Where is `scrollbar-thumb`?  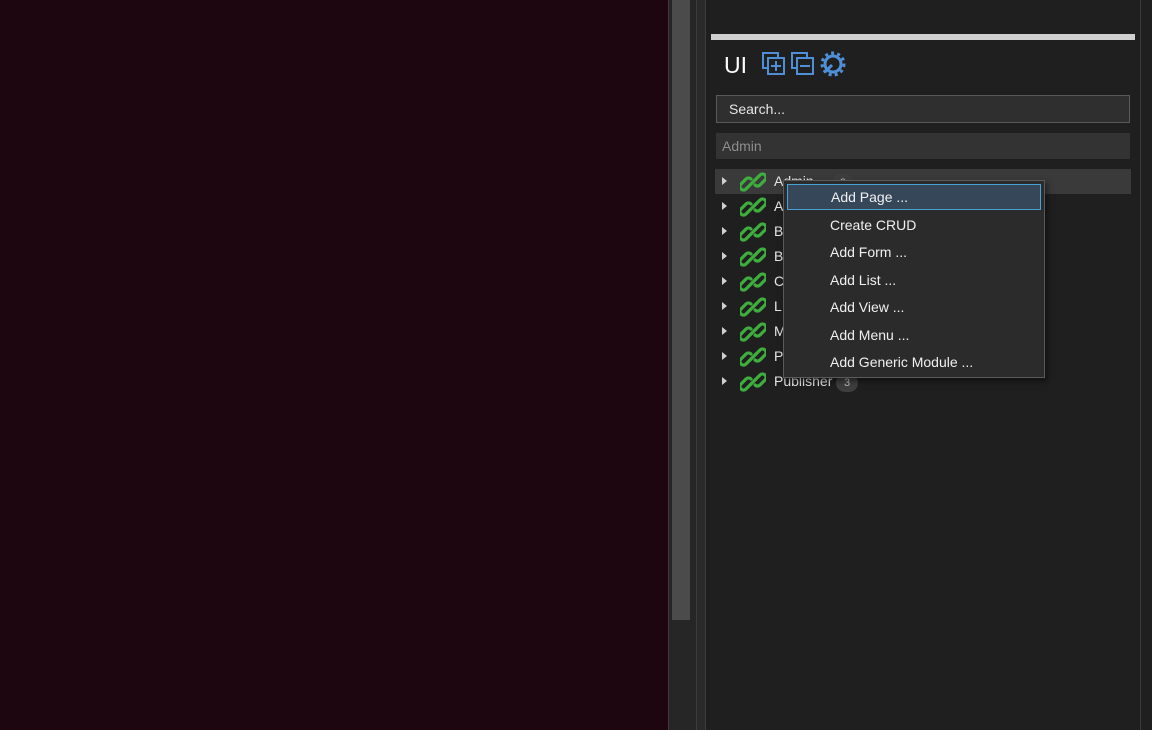 scrollbar-thumb is located at coordinates (681, 310).